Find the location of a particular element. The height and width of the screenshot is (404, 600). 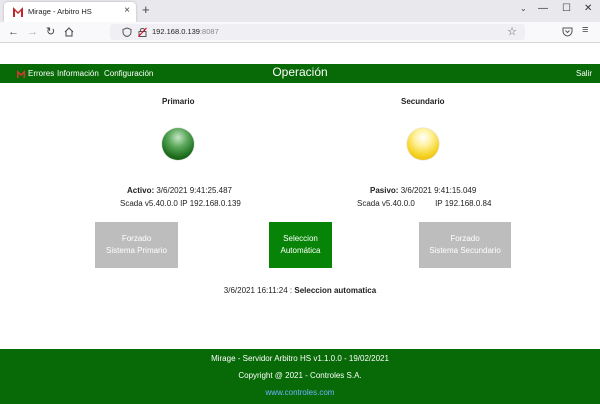

logout-link: Salir is located at coordinates (584, 73).